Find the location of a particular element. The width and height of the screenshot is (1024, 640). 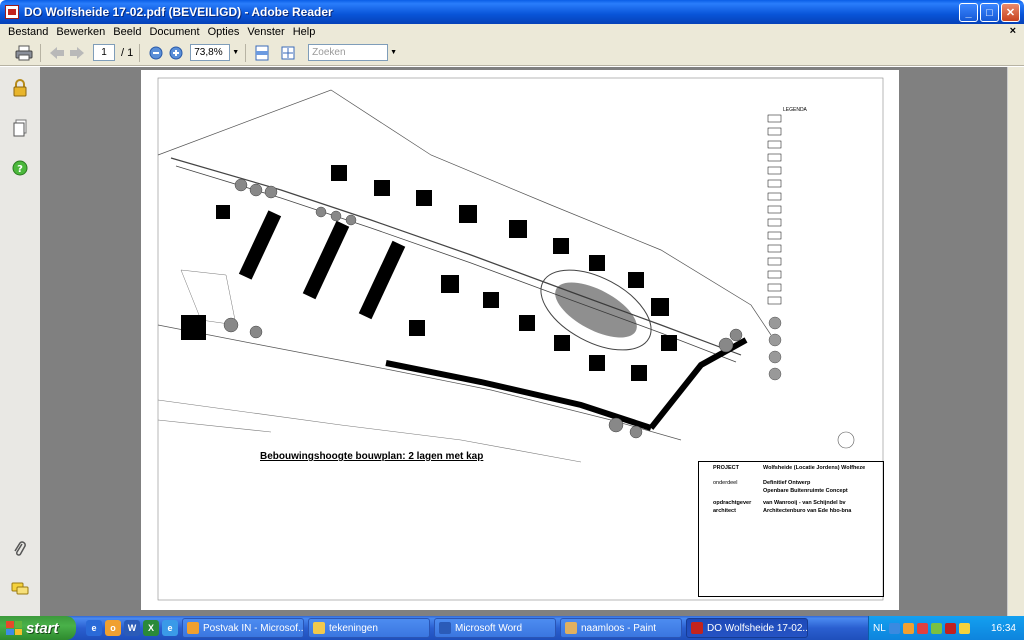

start-button: start is located at coordinates (38, 628).